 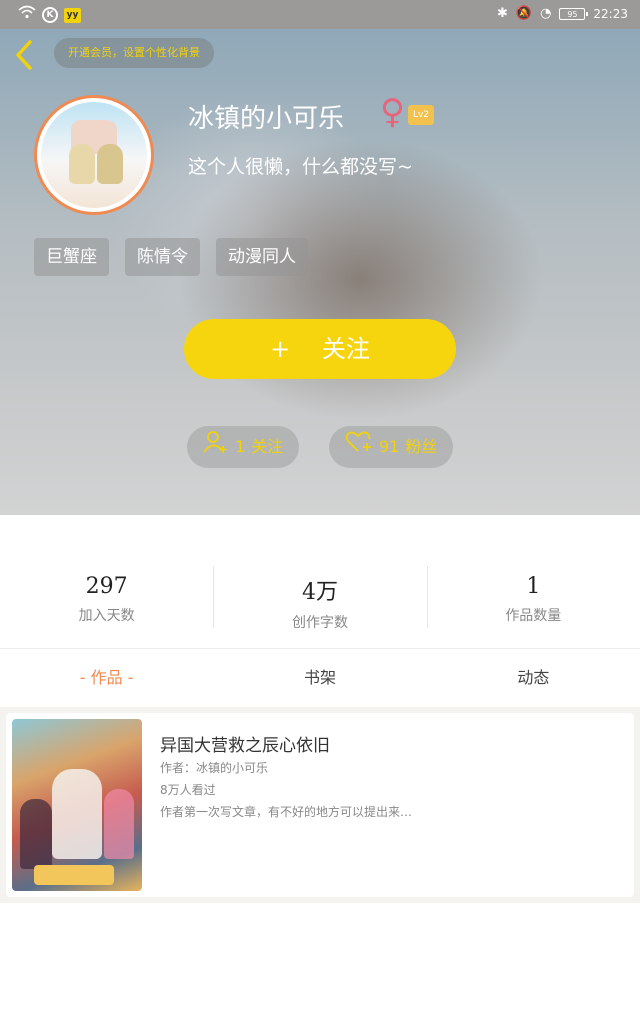 I want to click on stat-join-days: 297 加入天数, so click(x=106, y=596).